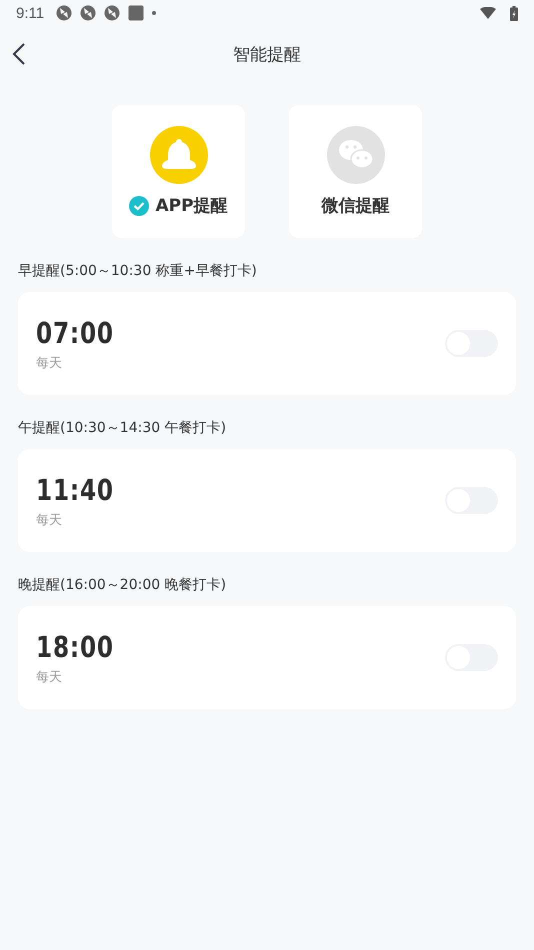 Image resolution: width=534 pixels, height=950 pixels. I want to click on section-heading: 早提醒(5:00～10:30 称重+早餐打卡), so click(138, 271).